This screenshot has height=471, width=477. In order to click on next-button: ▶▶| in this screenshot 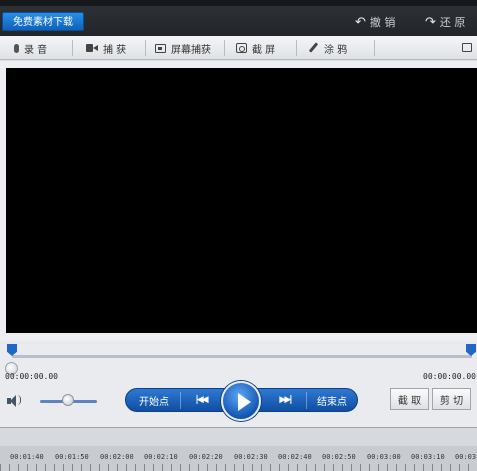, I will do `click(285, 400)`.